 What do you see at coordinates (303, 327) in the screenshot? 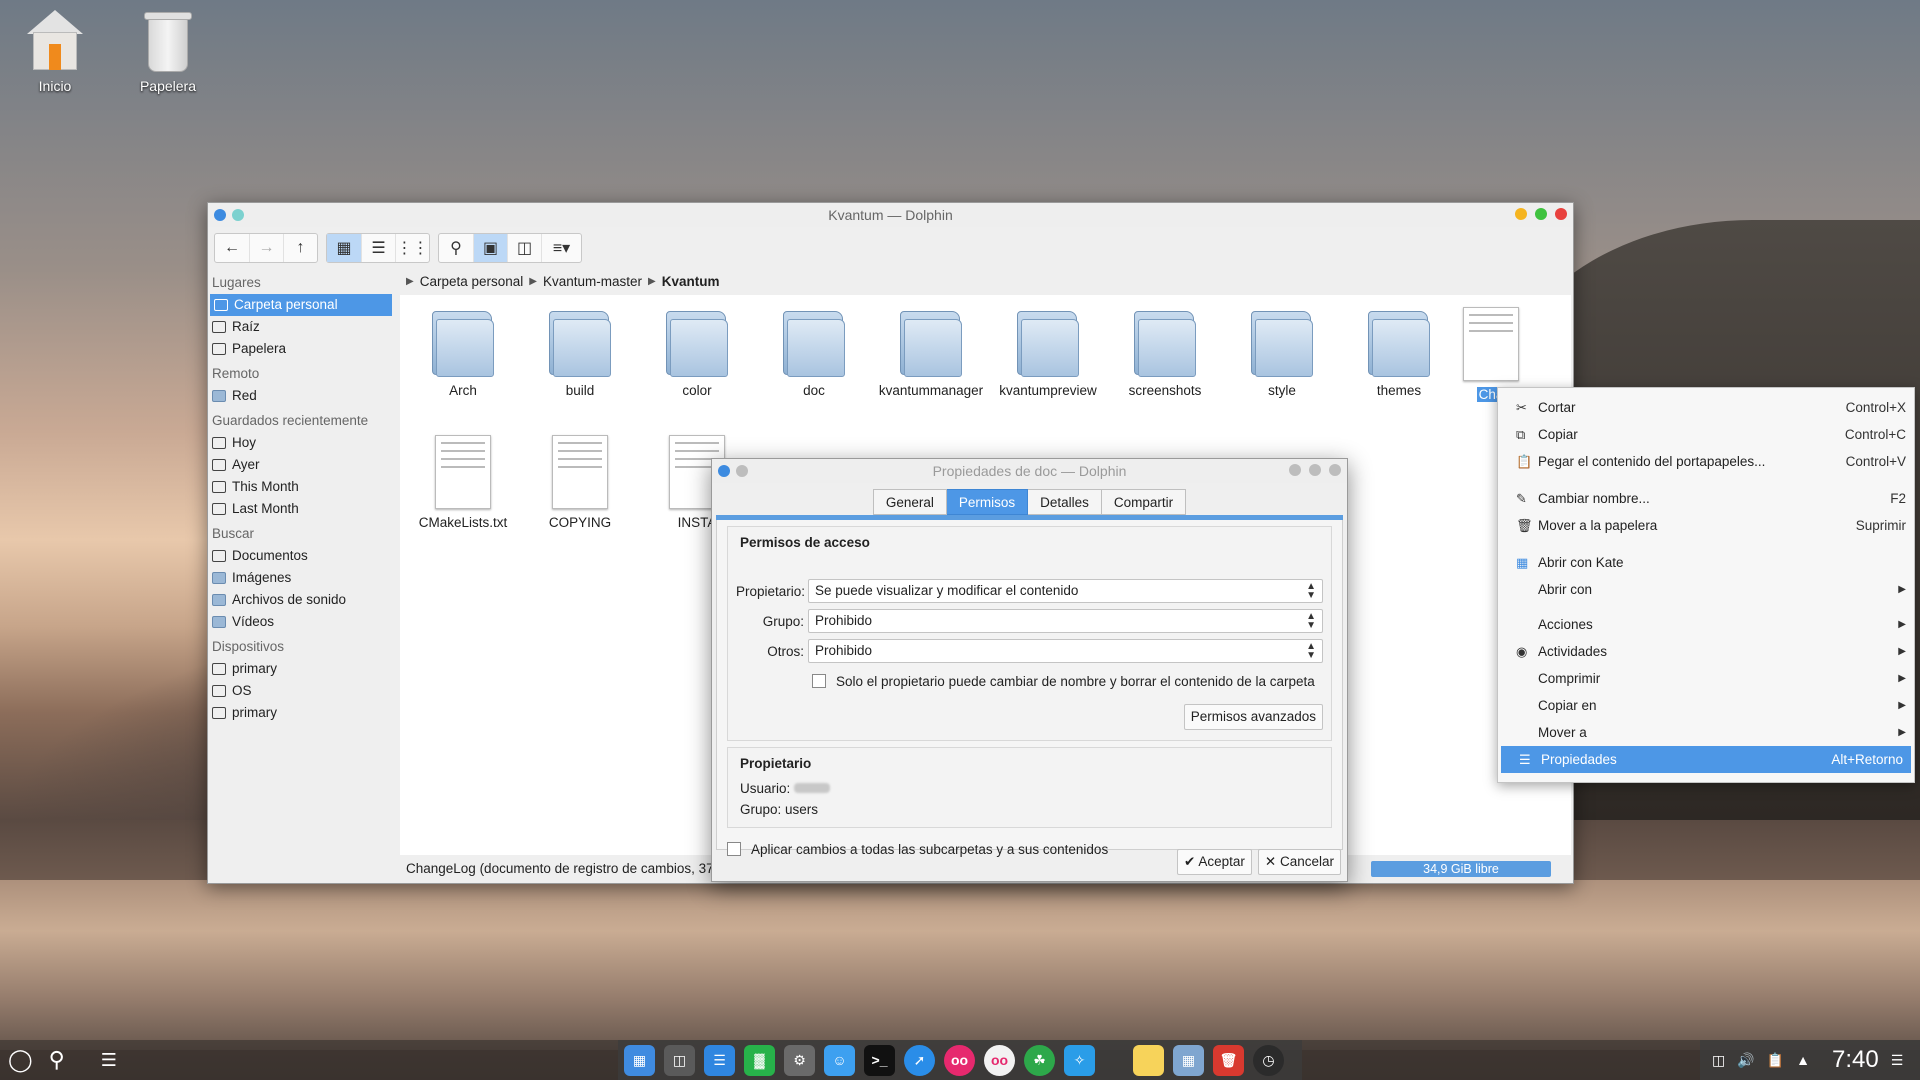
I see `place-root: Raíz` at bounding box center [303, 327].